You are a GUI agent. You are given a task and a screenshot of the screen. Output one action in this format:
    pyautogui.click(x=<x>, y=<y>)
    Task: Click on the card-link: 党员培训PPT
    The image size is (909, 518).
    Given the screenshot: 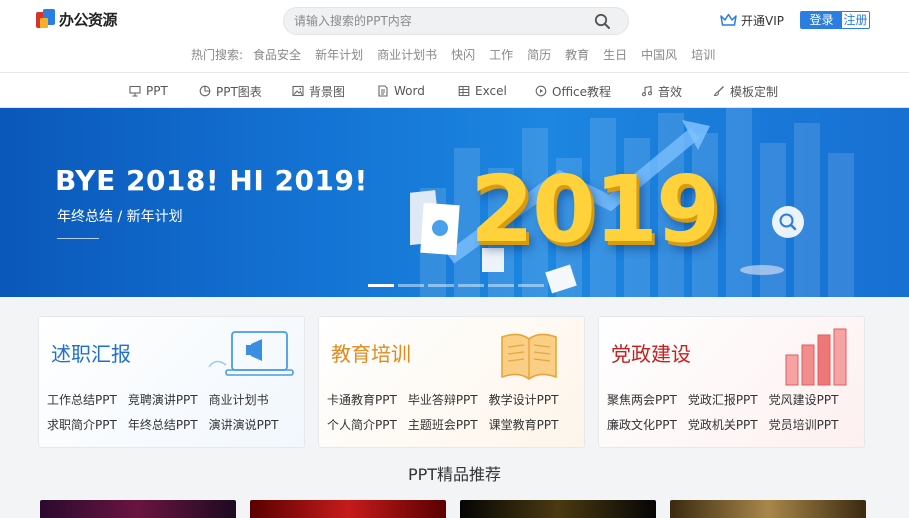 What is the action you would take?
    pyautogui.click(x=804, y=429)
    